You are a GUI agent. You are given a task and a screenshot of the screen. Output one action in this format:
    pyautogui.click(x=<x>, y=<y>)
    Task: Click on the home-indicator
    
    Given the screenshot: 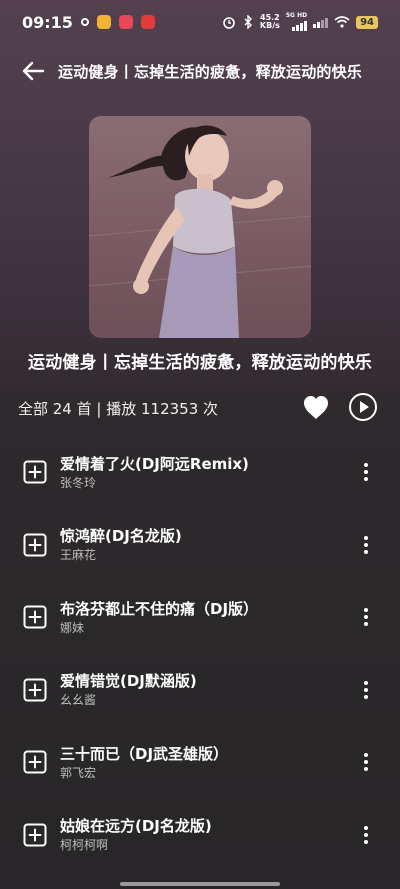 What is the action you would take?
    pyautogui.click(x=200, y=884)
    